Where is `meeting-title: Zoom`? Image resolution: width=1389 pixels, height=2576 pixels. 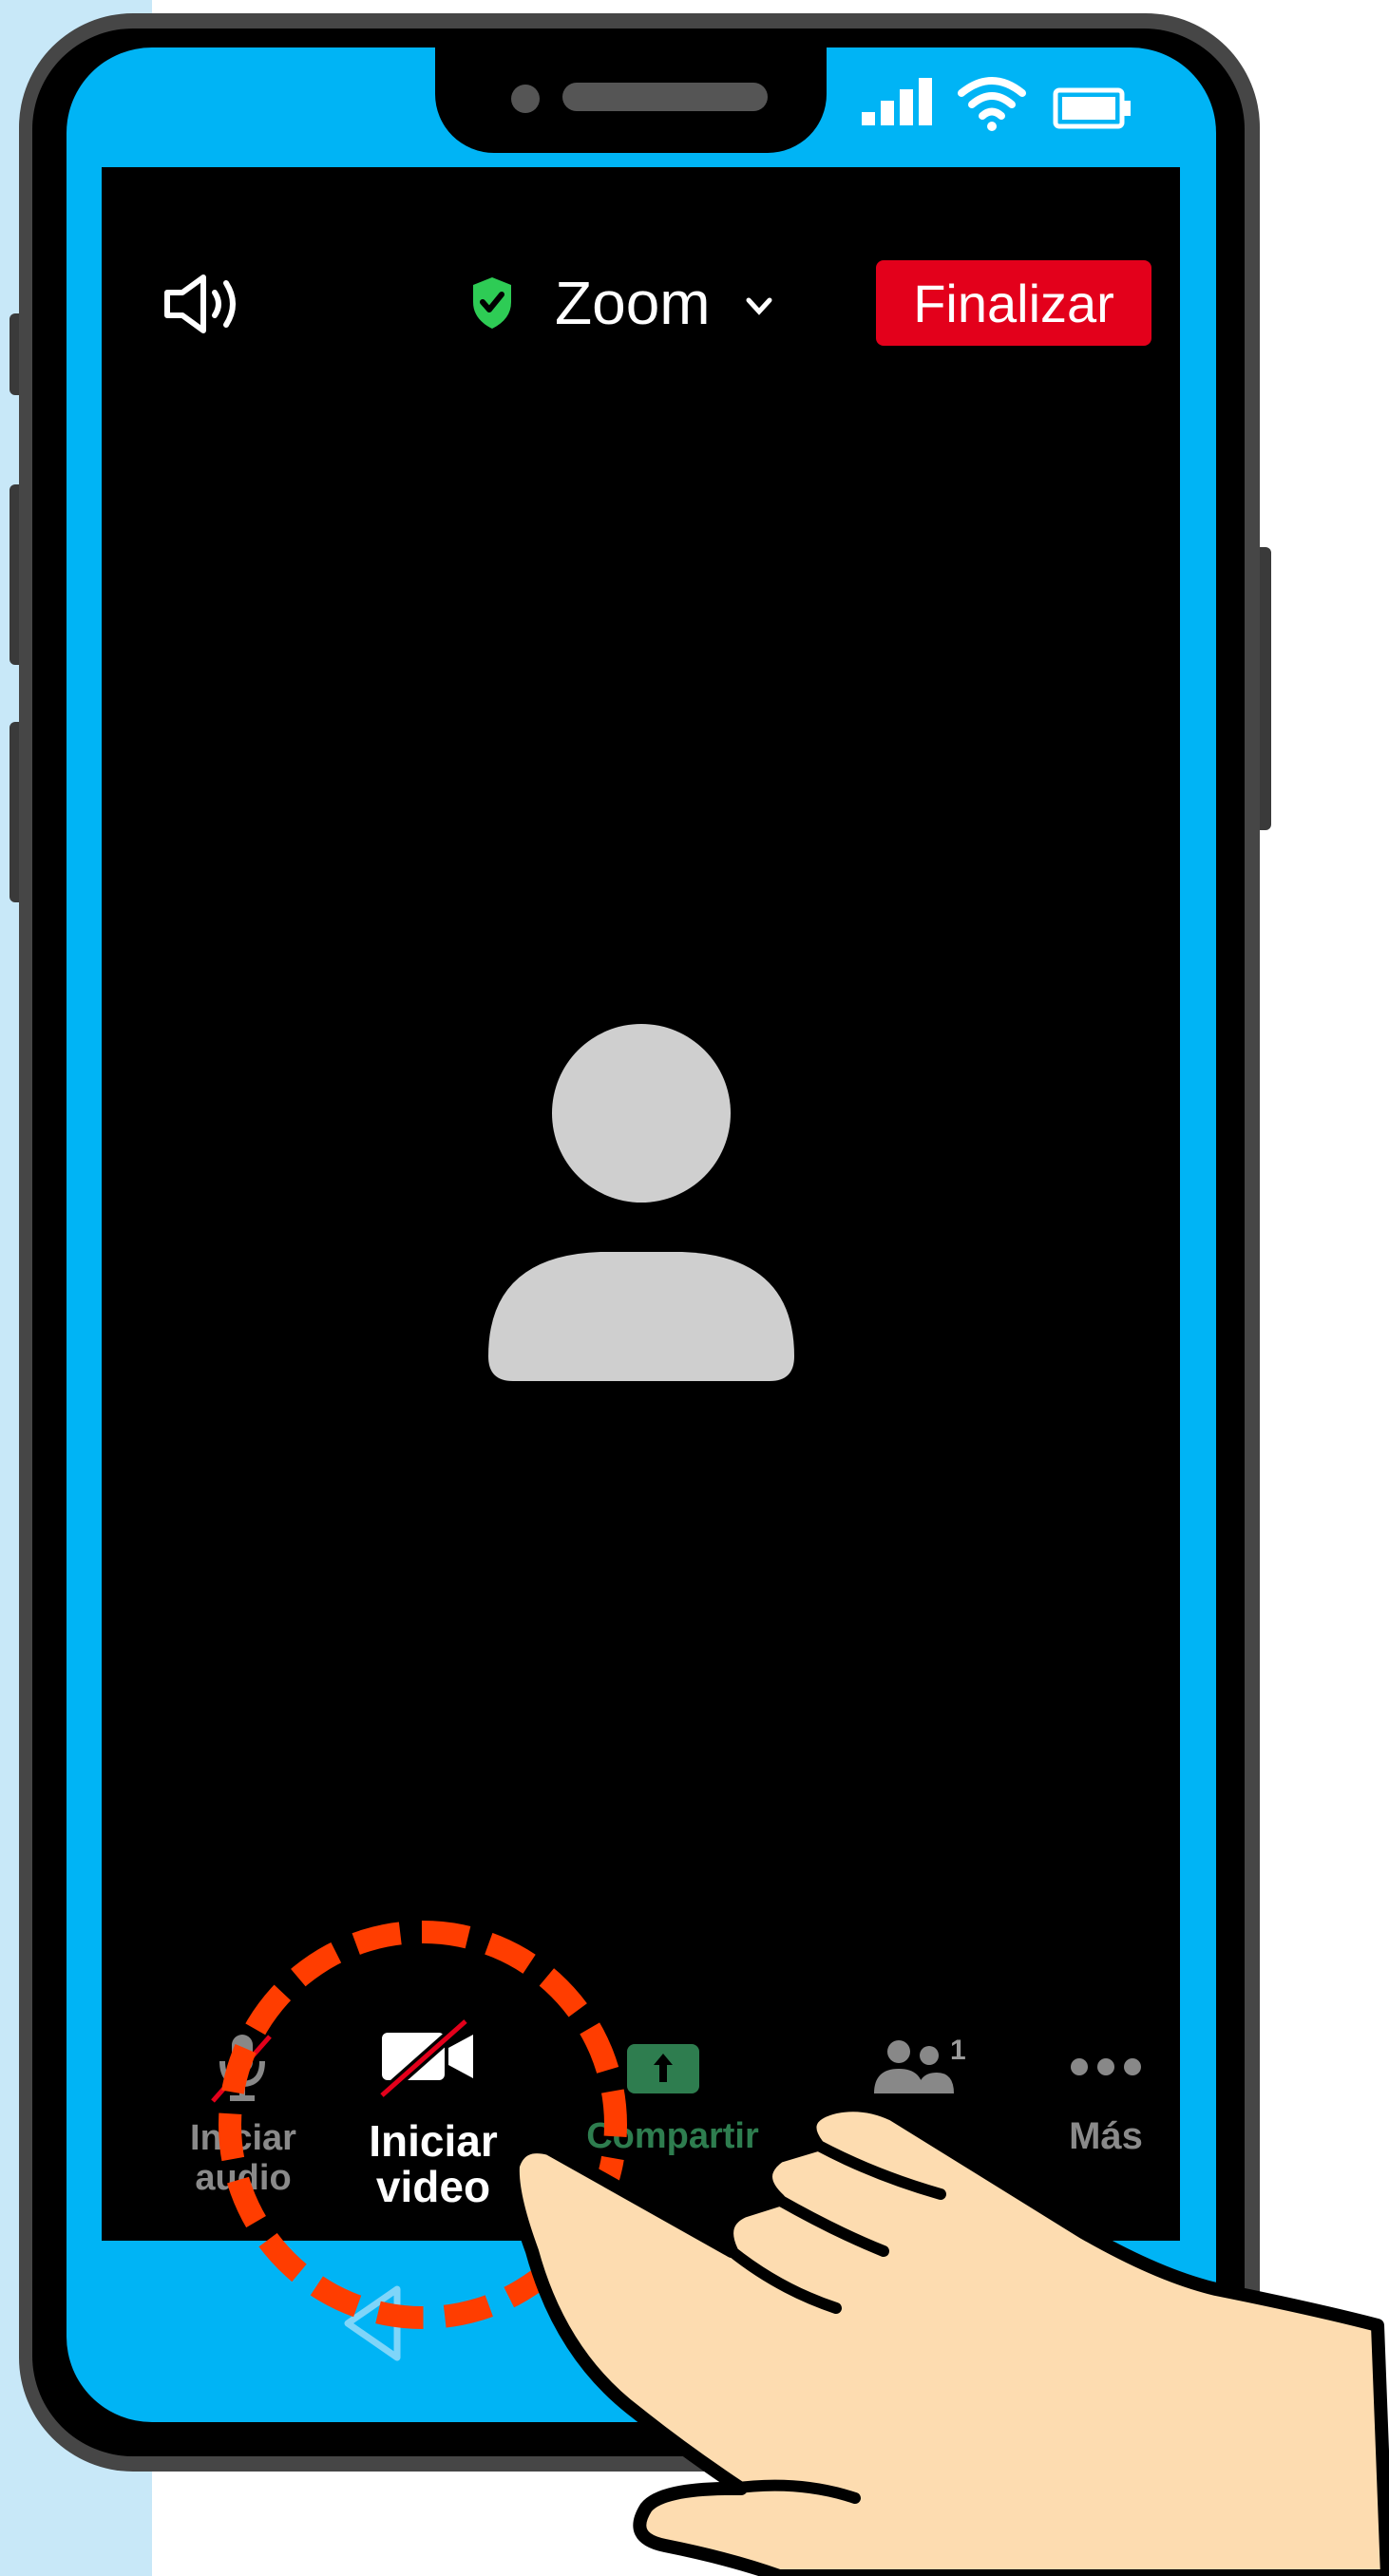 meeting-title: Zoom is located at coordinates (633, 303).